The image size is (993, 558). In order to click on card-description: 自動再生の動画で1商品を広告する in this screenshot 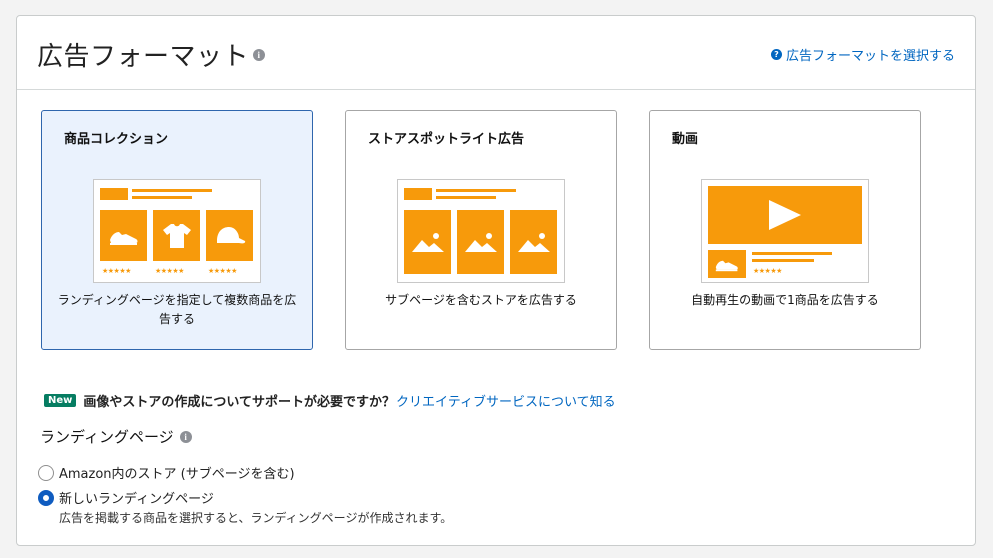, I will do `click(785, 300)`.